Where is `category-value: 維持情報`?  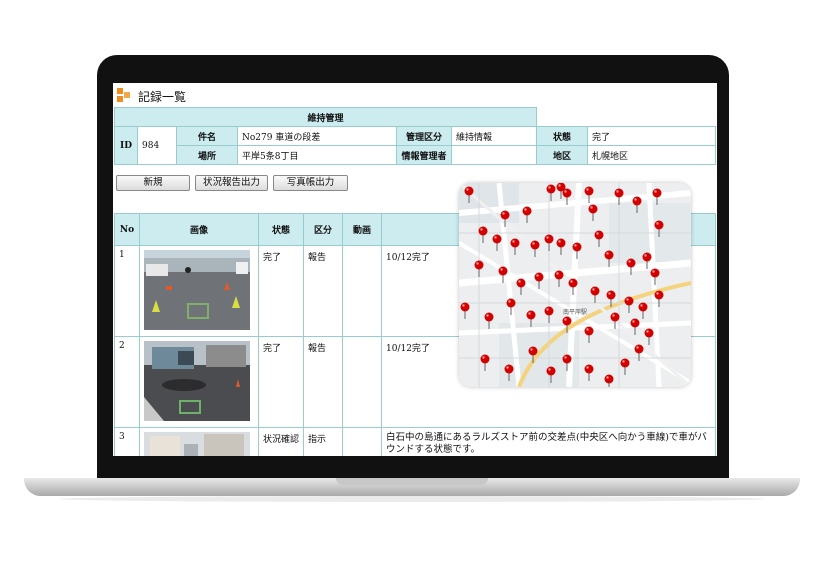 category-value: 維持情報 is located at coordinates (494, 136).